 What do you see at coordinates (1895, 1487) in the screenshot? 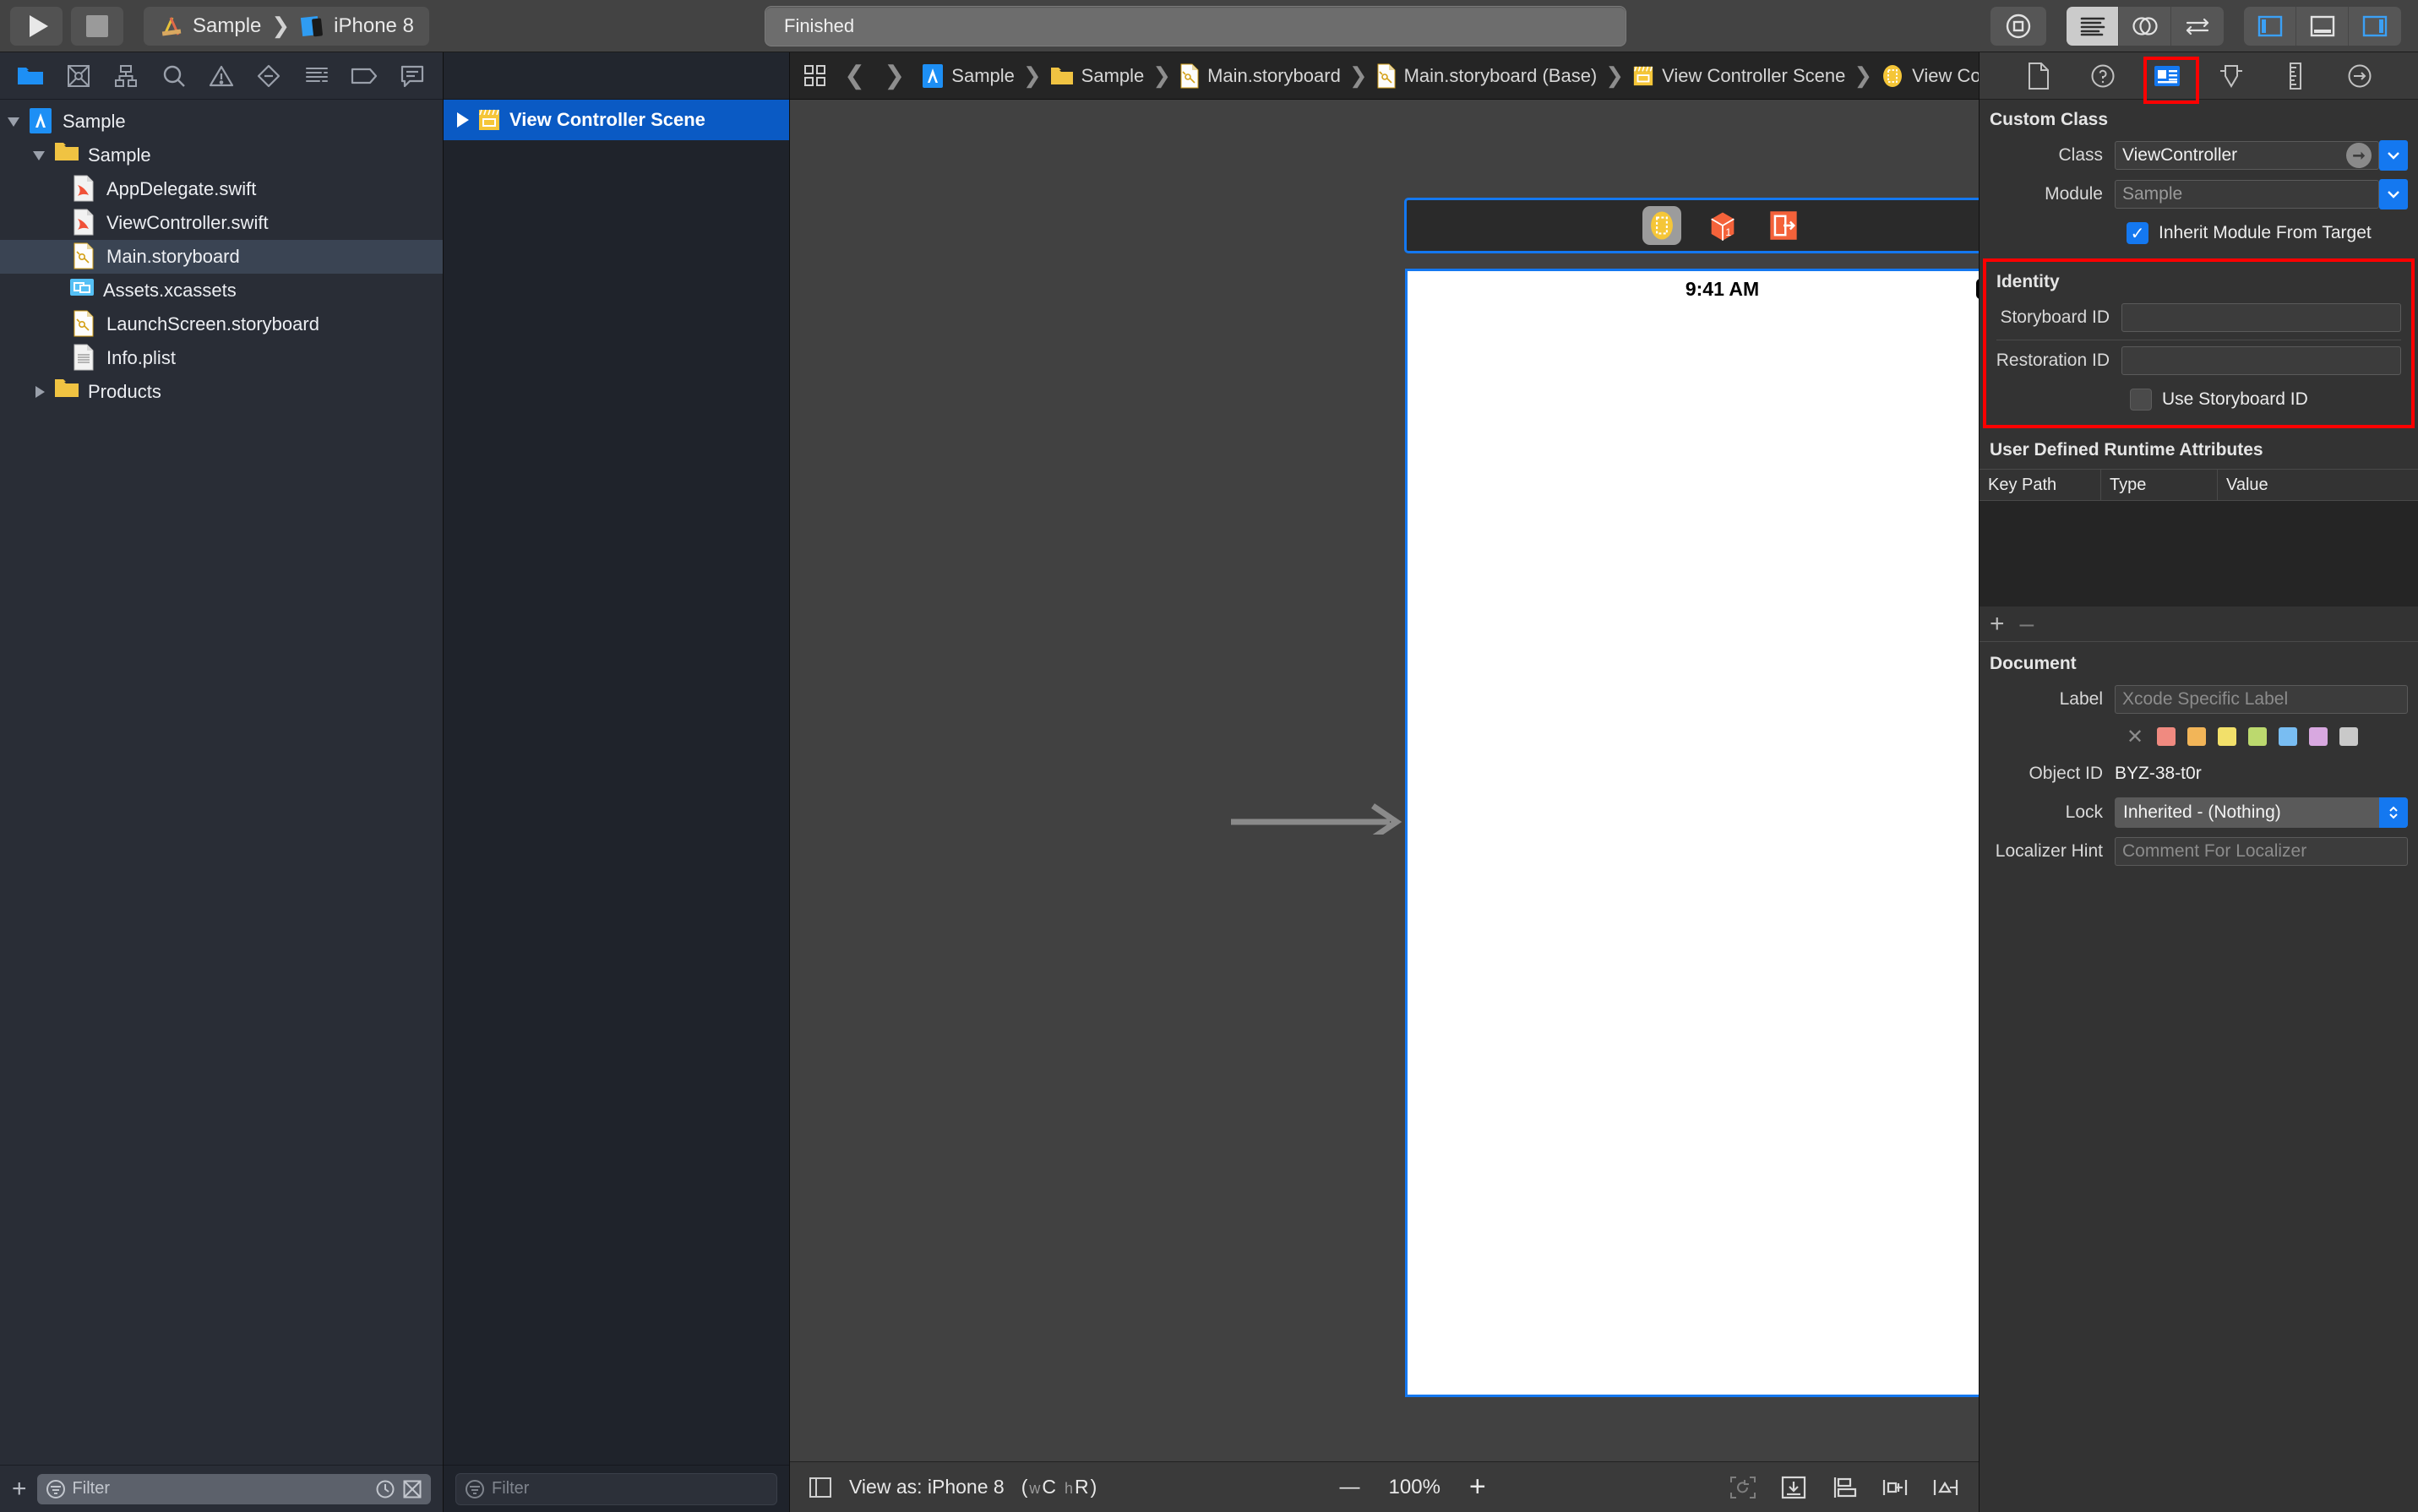
I see `pin-icon` at bounding box center [1895, 1487].